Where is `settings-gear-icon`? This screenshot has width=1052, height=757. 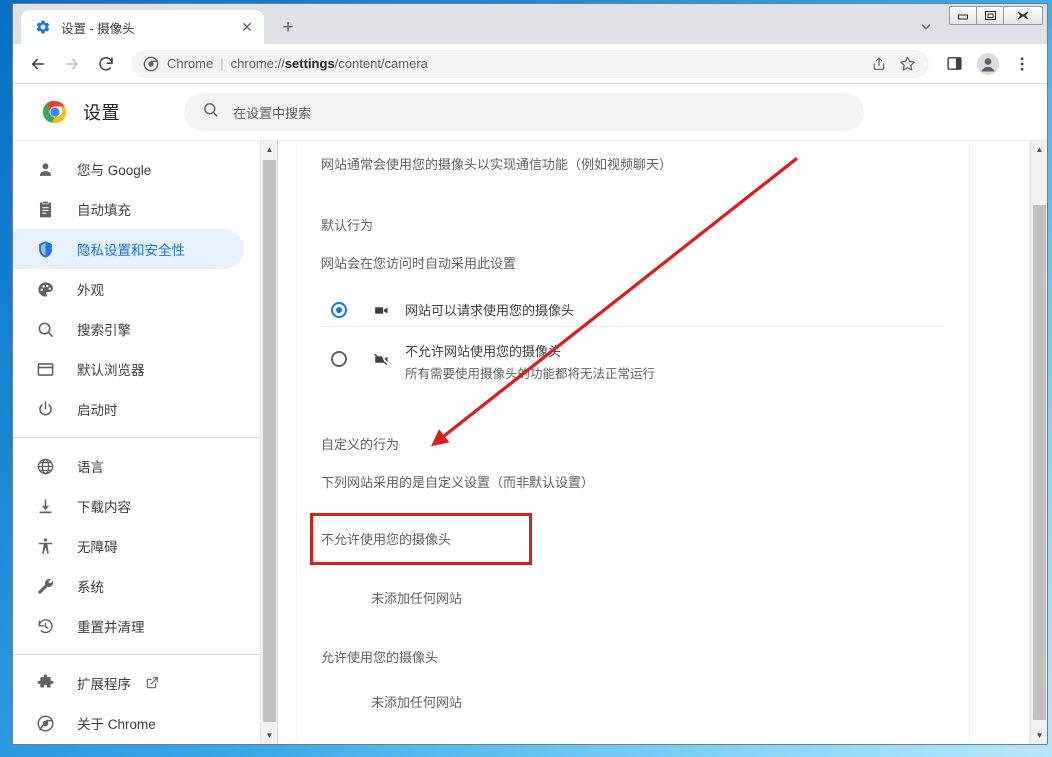
settings-gear-icon is located at coordinates (43, 27).